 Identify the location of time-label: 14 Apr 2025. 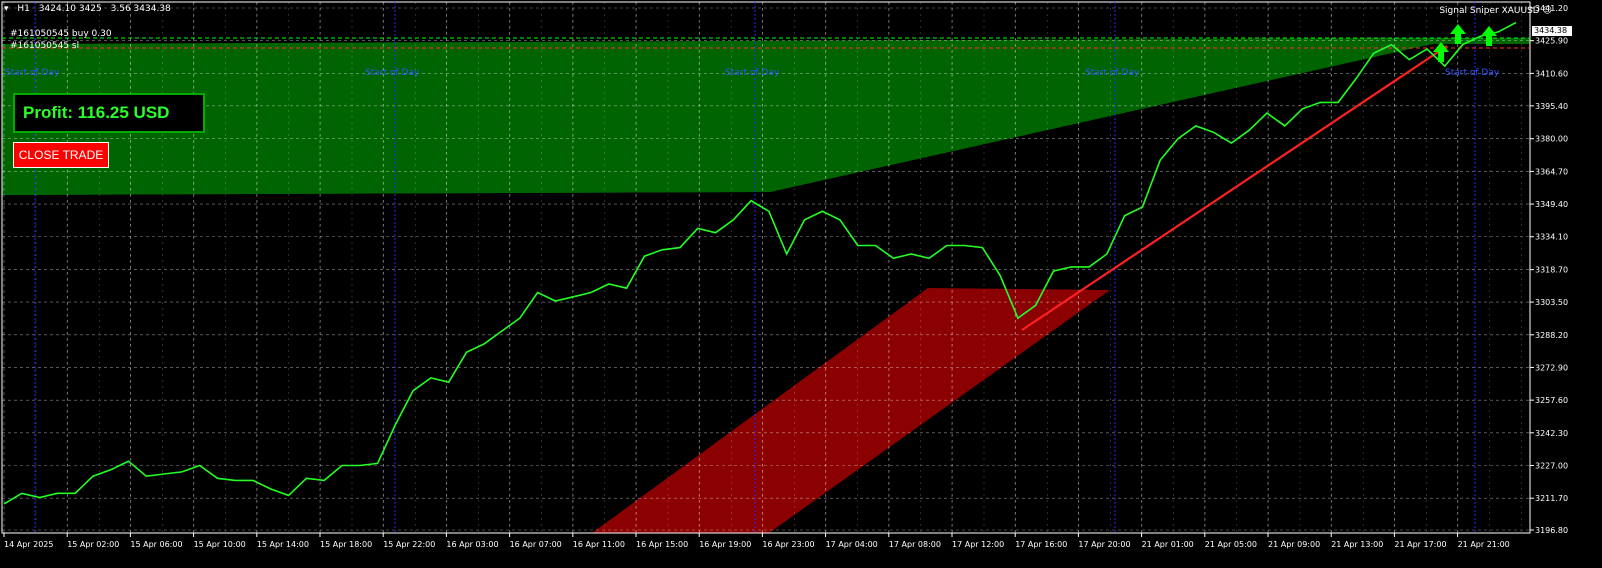
(28, 544).